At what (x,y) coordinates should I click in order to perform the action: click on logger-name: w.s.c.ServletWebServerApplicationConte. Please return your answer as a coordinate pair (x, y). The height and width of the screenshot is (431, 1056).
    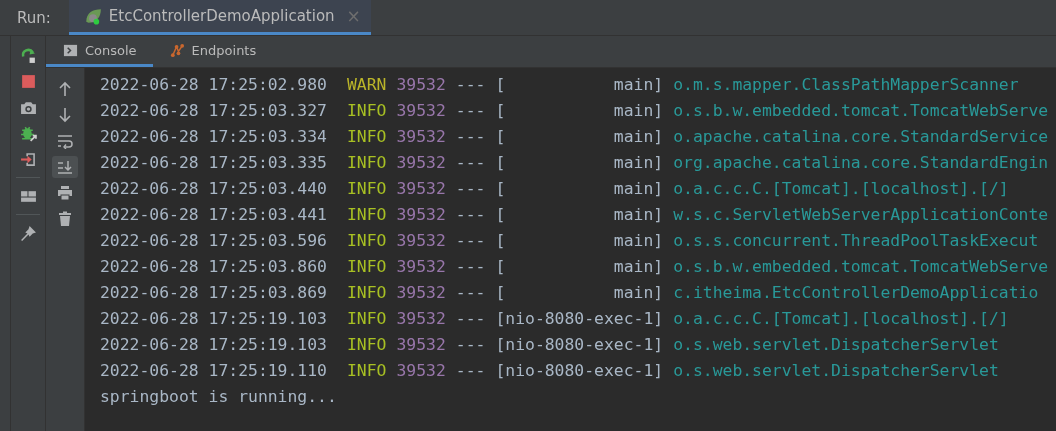
    Looking at the image, I should click on (861, 215).